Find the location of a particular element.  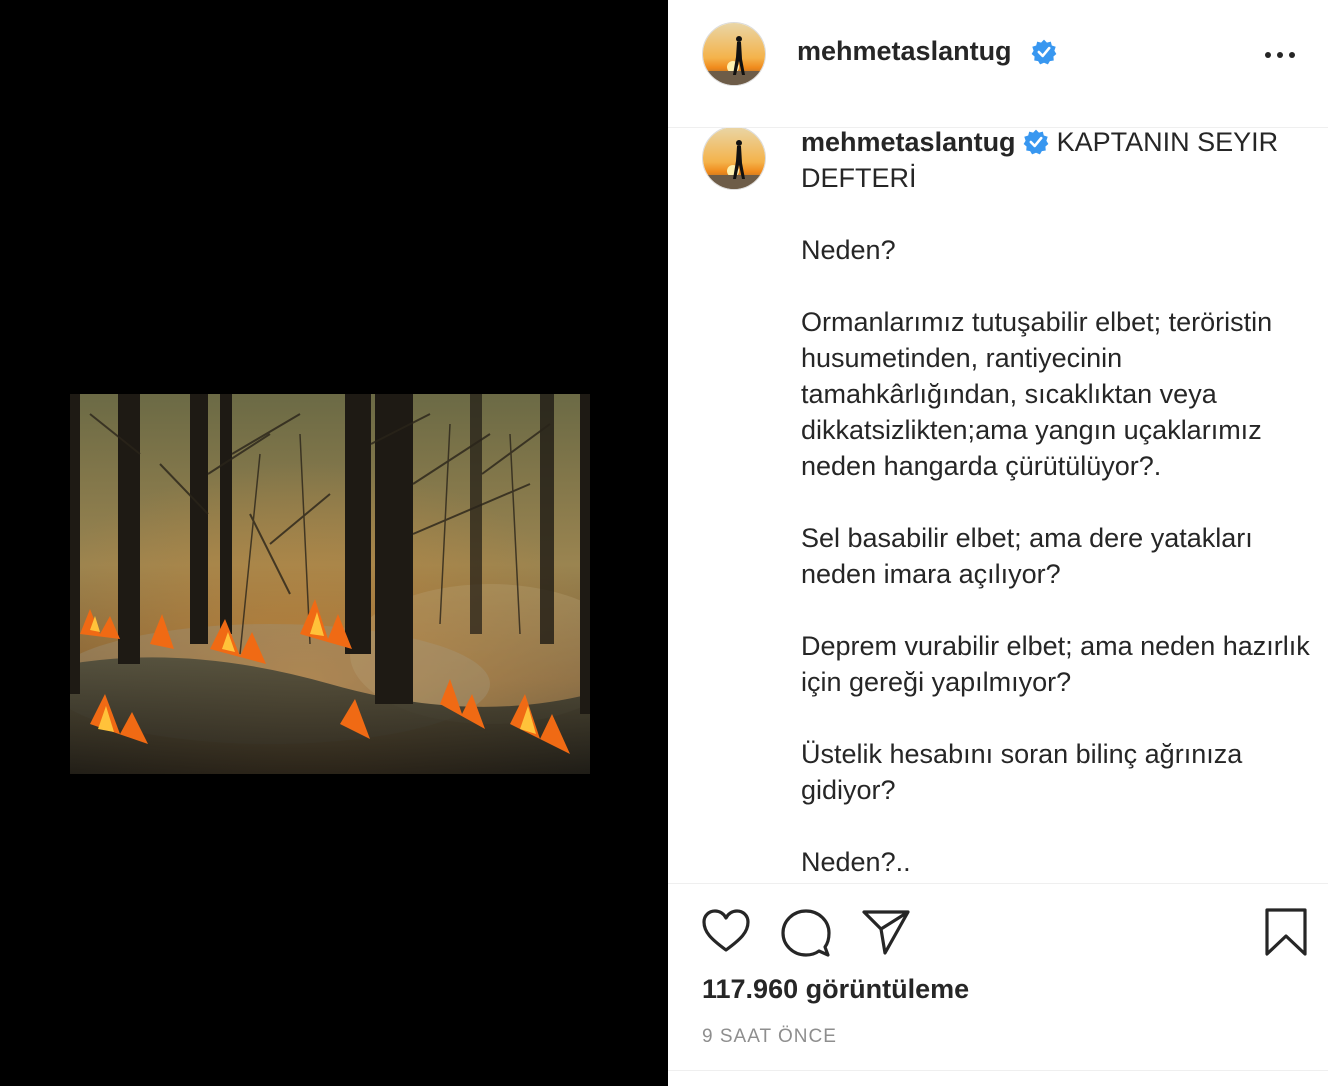

post-header: mehmetaslantug is located at coordinates (998, 64).